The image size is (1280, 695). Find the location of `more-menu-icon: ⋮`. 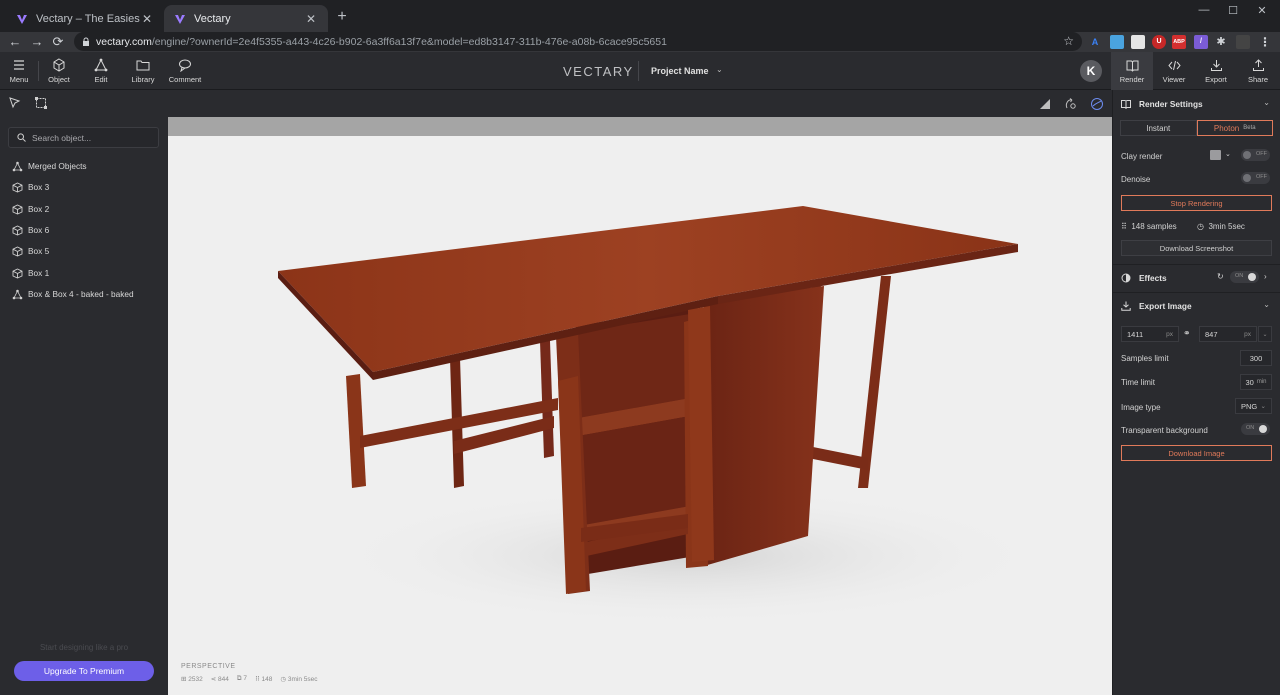

more-menu-icon: ⋮ is located at coordinates (1265, 42).